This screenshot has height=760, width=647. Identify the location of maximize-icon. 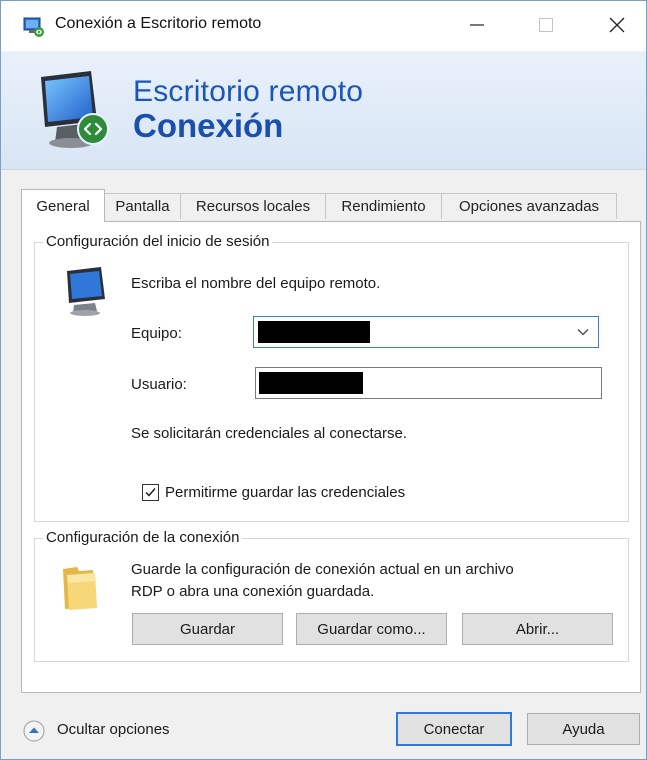
(546, 25).